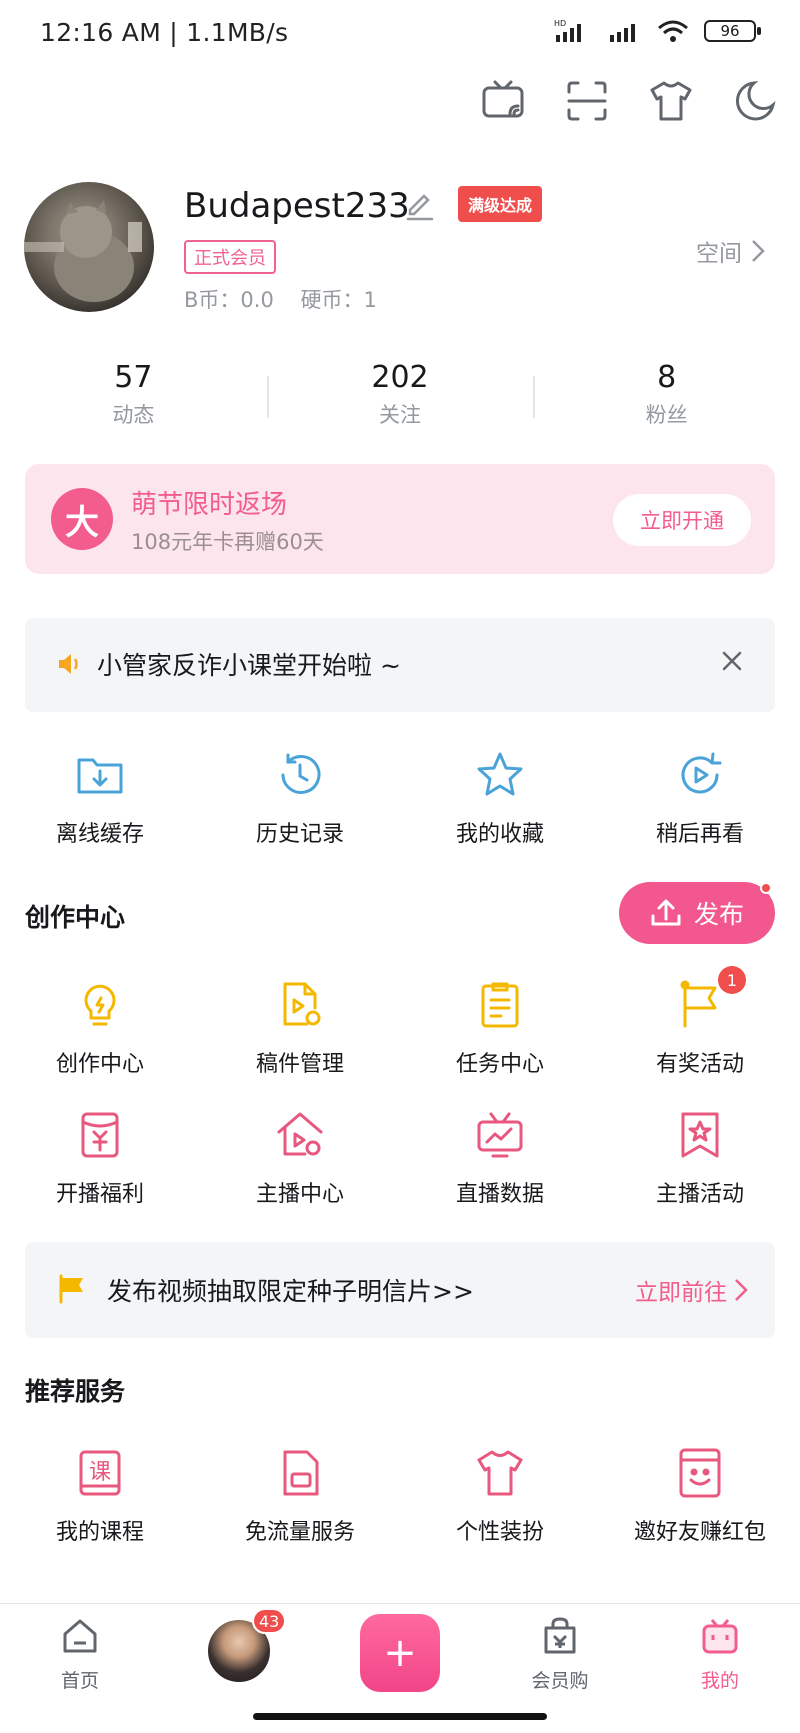  What do you see at coordinates (500, 1158) in the screenshot?
I see `live-data-item: 直播数据` at bounding box center [500, 1158].